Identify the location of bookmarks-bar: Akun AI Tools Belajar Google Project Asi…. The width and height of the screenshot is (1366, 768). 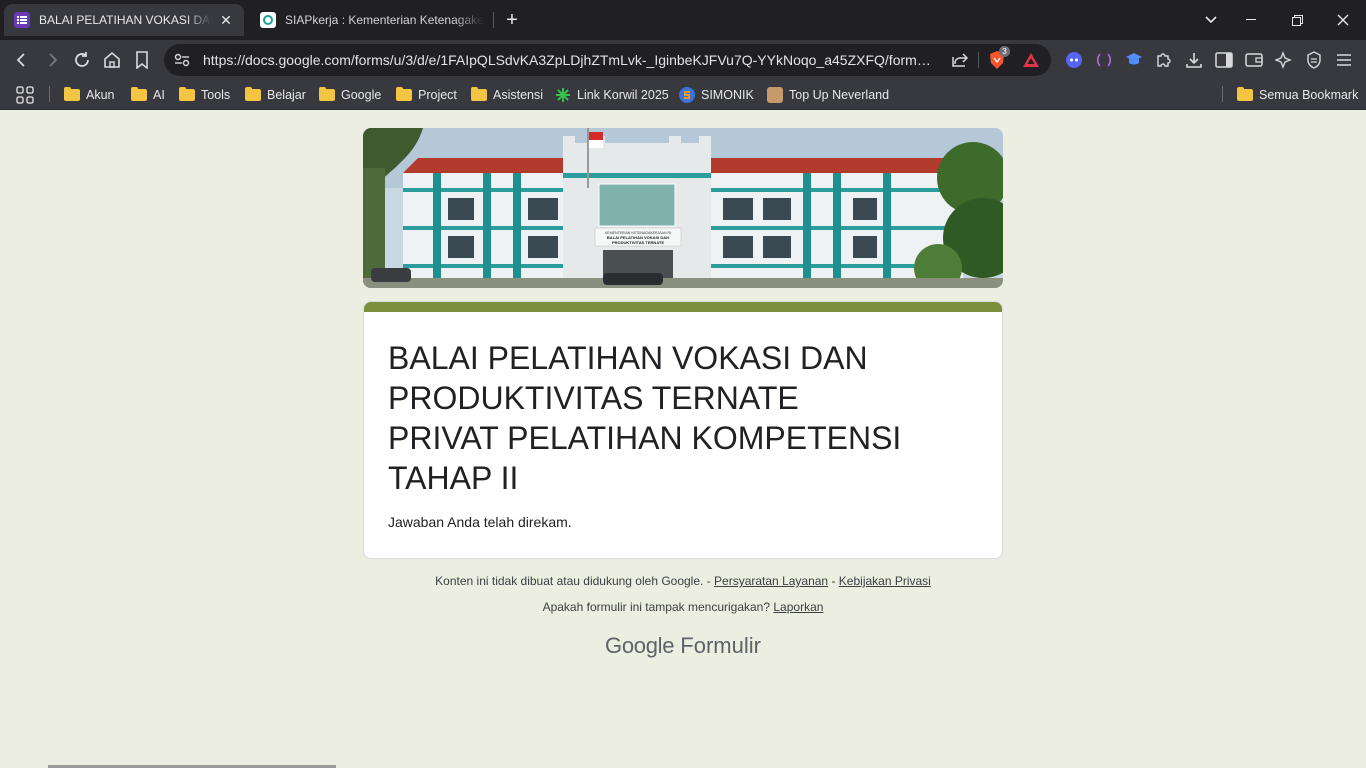
(683, 95).